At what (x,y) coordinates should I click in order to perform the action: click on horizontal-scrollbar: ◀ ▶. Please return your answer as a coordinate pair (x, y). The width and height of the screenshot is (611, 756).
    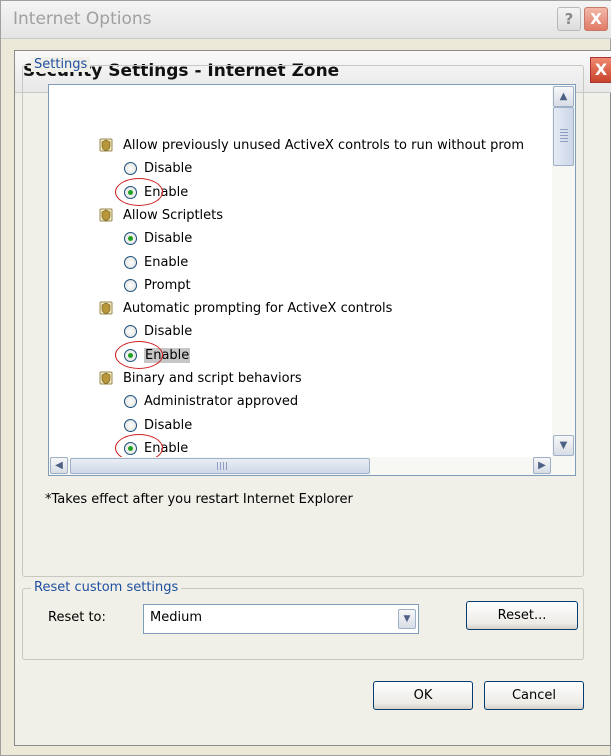
    Looking at the image, I should click on (312, 466).